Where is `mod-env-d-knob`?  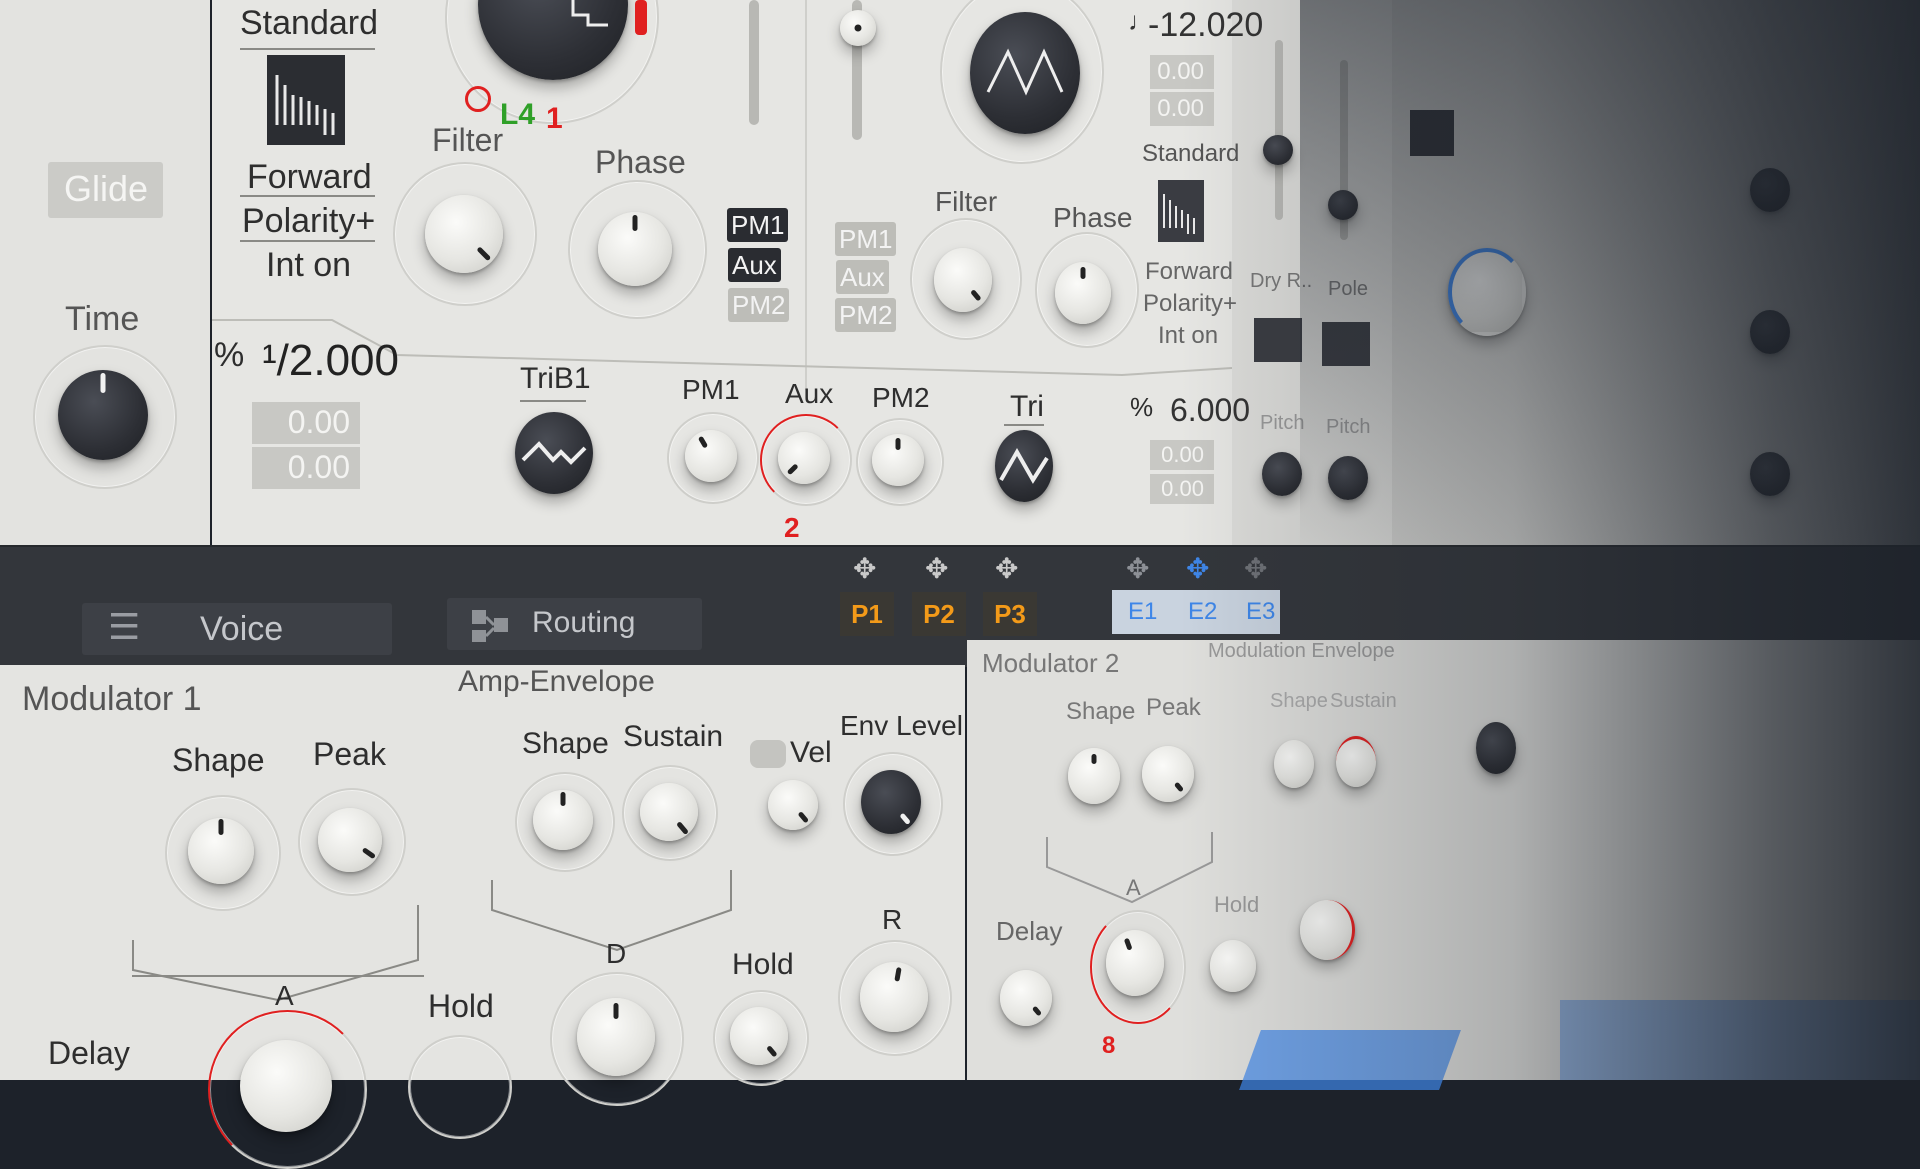
mod-env-d-knob is located at coordinates (1327, 930).